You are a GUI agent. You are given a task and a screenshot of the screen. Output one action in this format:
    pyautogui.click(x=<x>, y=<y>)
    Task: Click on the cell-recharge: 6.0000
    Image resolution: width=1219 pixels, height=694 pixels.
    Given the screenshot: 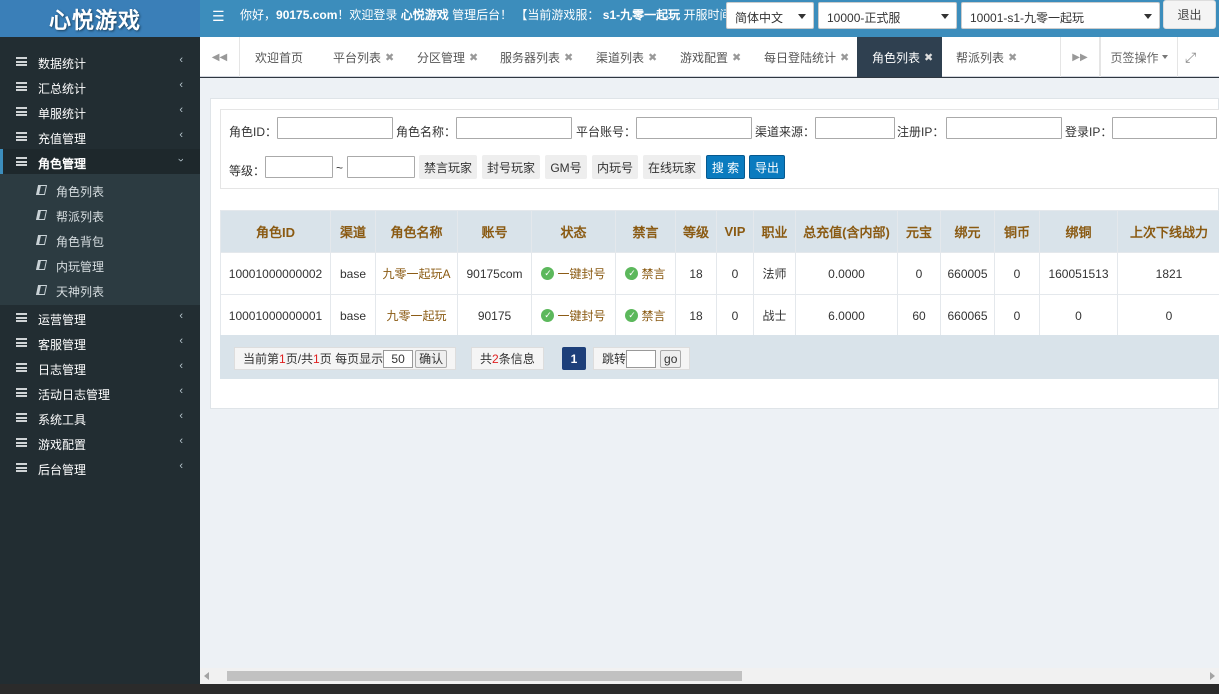 What is the action you would take?
    pyautogui.click(x=846, y=315)
    